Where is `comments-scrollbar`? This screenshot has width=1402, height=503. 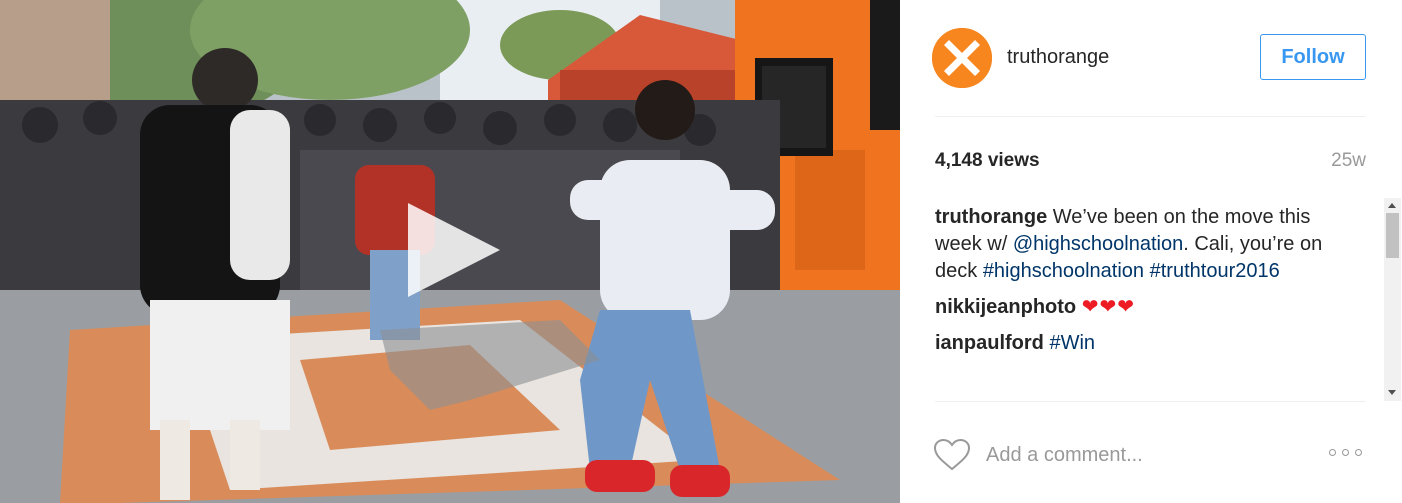
comments-scrollbar is located at coordinates (1392, 299).